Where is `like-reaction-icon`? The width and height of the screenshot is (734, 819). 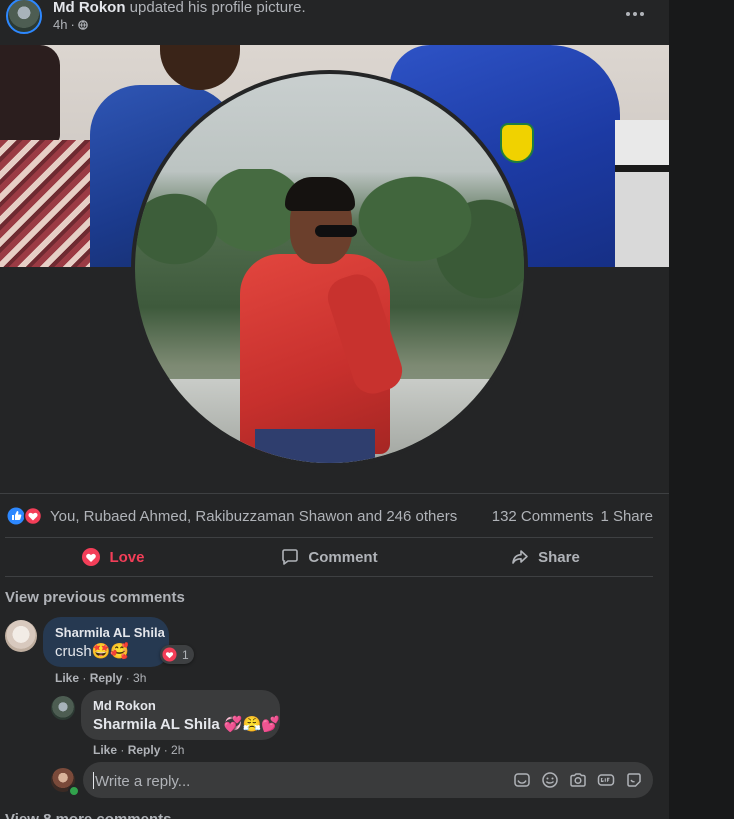
like-reaction-icon is located at coordinates (16, 516).